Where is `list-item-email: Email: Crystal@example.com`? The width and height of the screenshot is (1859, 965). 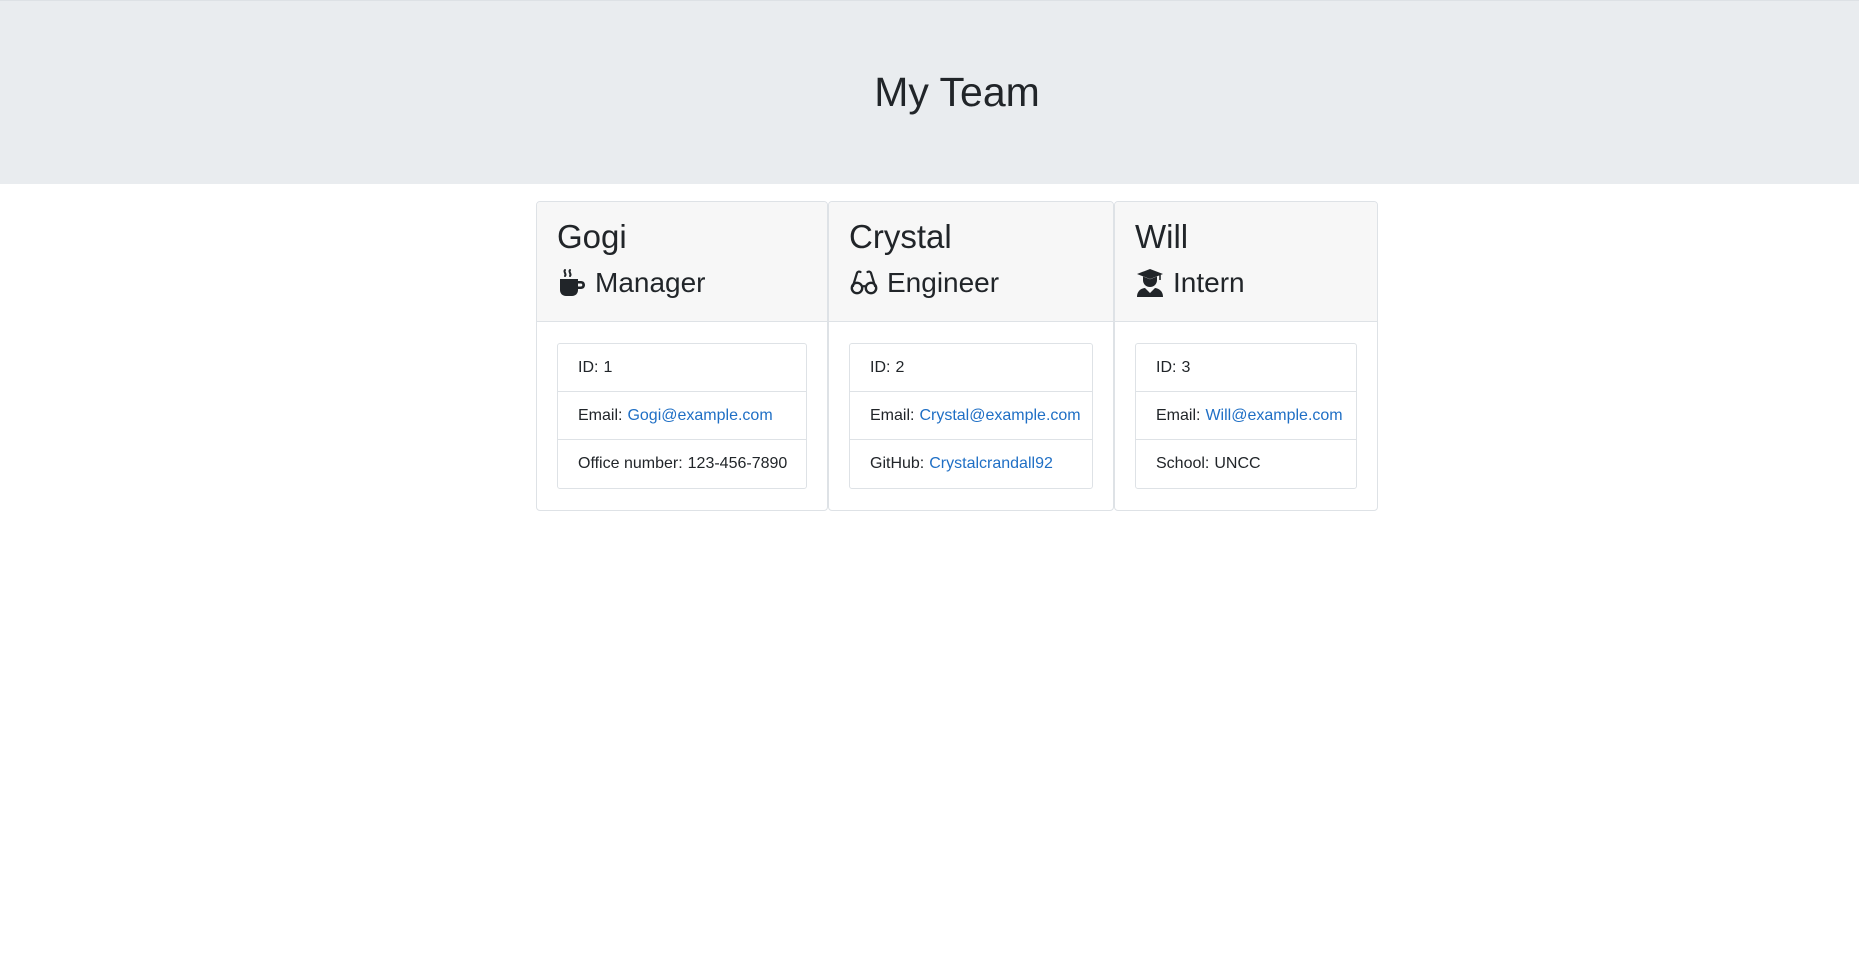
list-item-email: Email: Crystal@example.com is located at coordinates (971, 416).